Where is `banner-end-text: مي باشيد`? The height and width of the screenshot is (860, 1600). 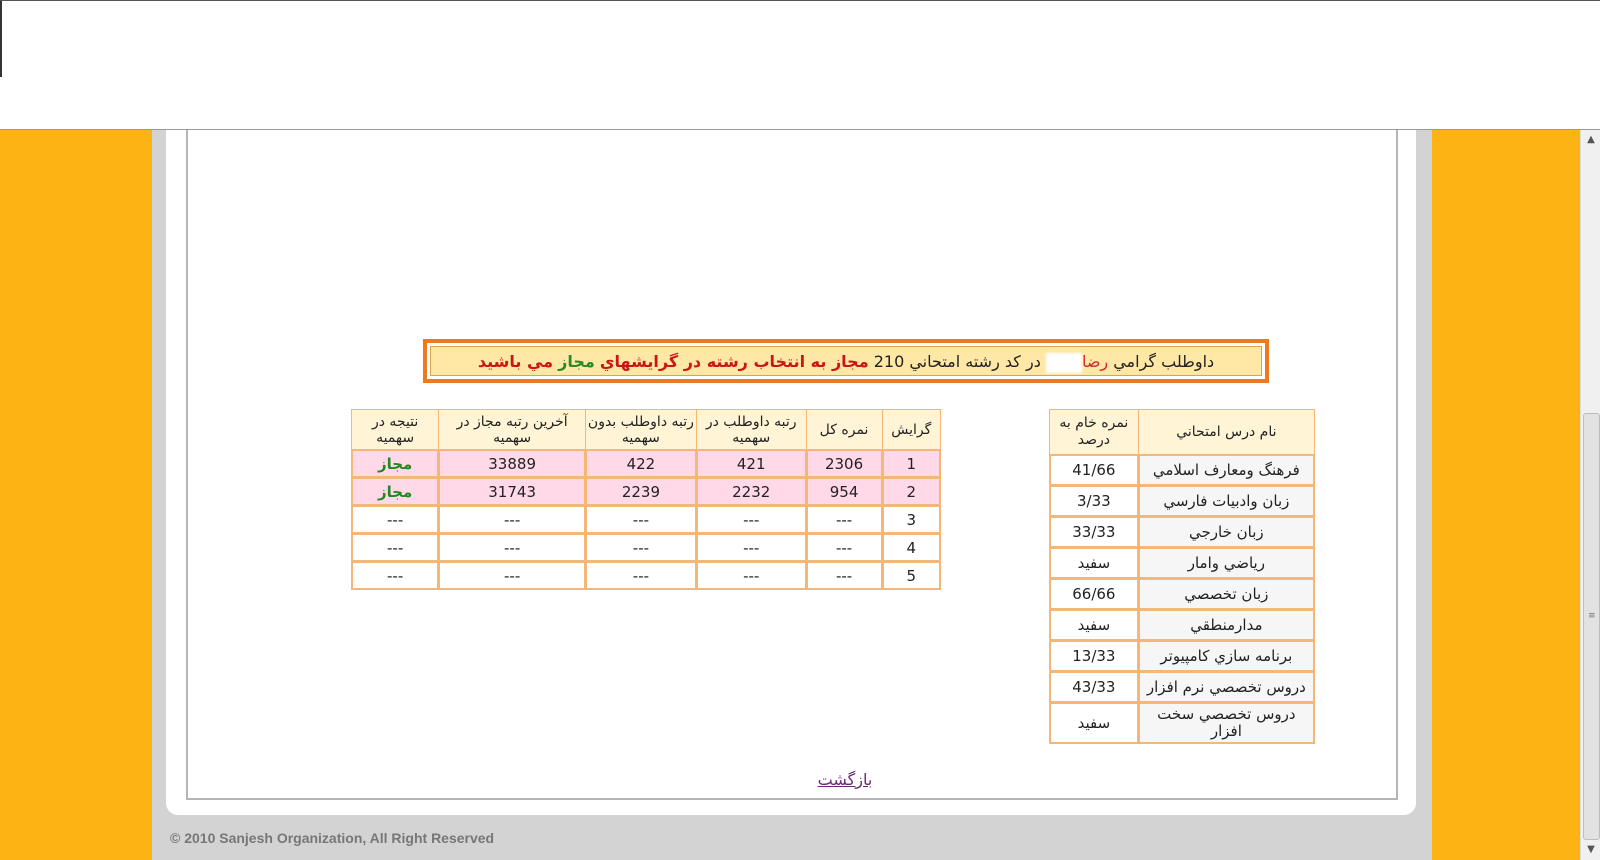 banner-end-text: مي باشيد is located at coordinates (515, 361).